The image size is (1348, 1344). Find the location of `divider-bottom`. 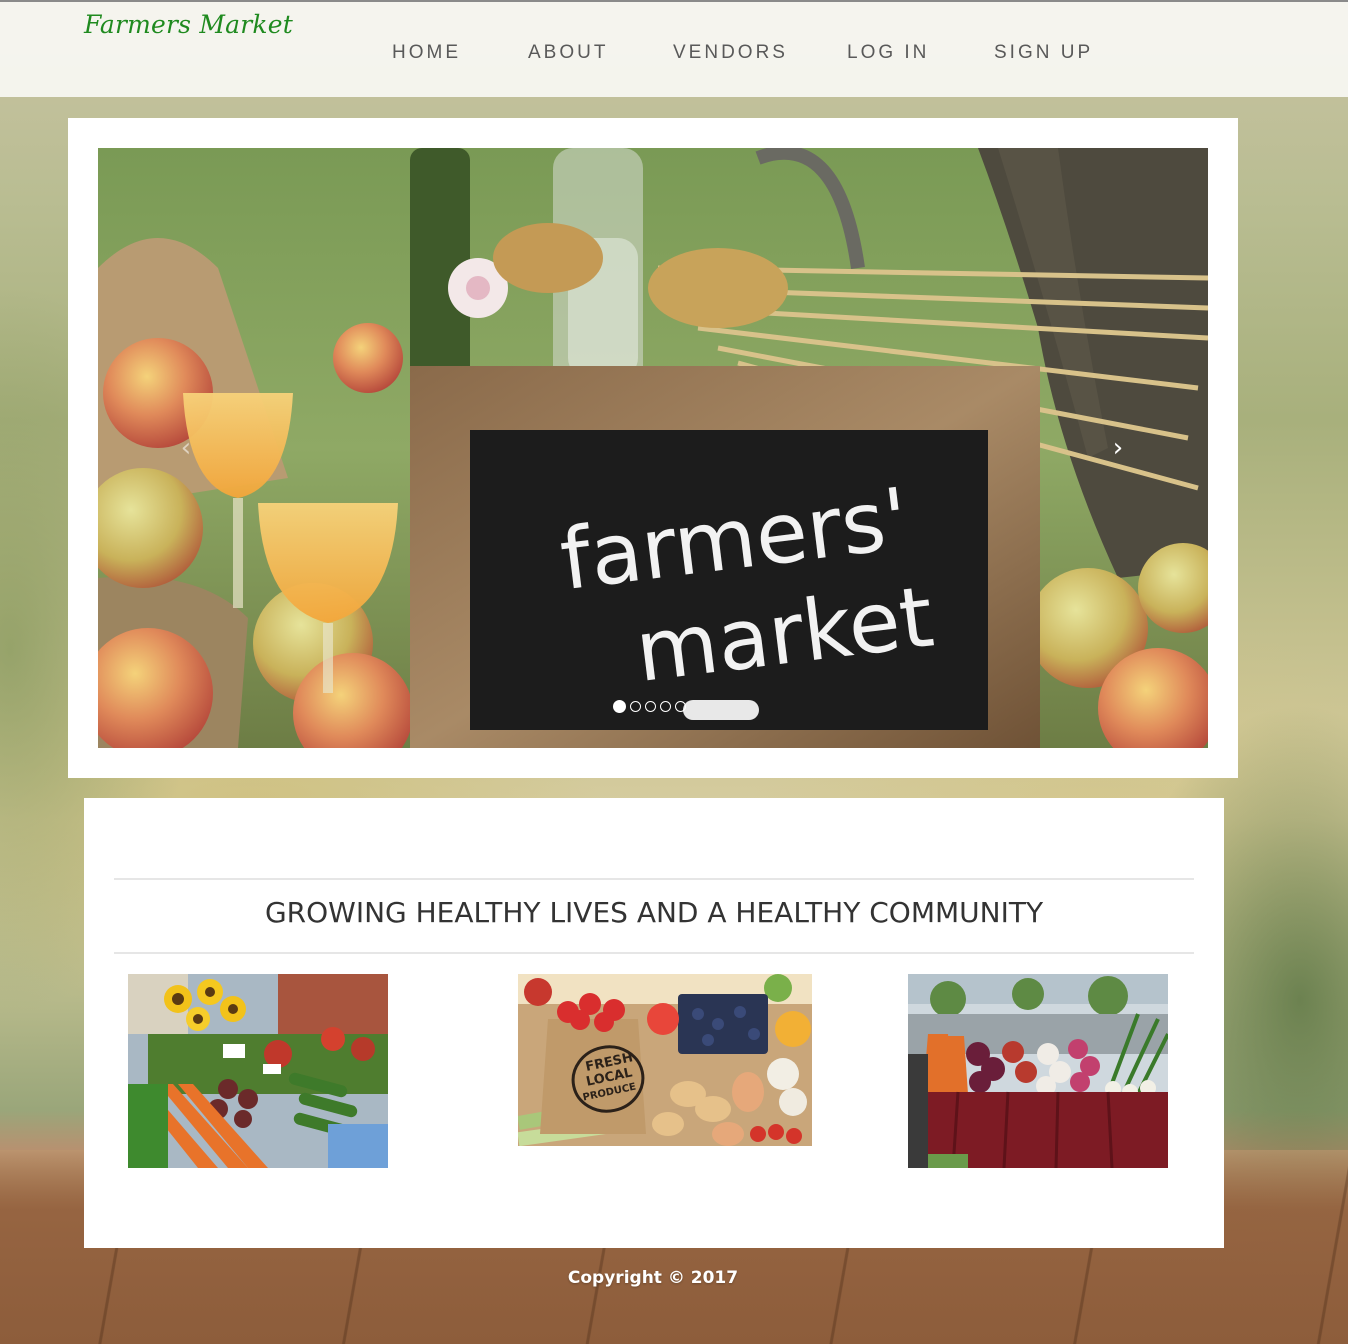

divider-bottom is located at coordinates (654, 953).